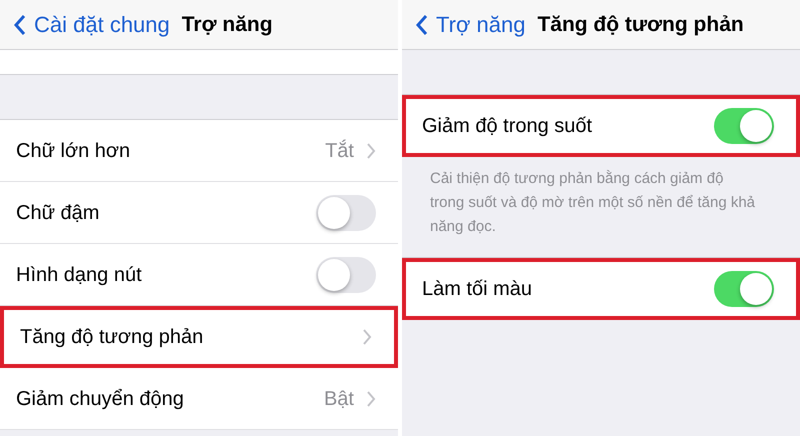  What do you see at coordinates (227, 25) in the screenshot?
I see `nav-title: Trợ năng` at bounding box center [227, 25].